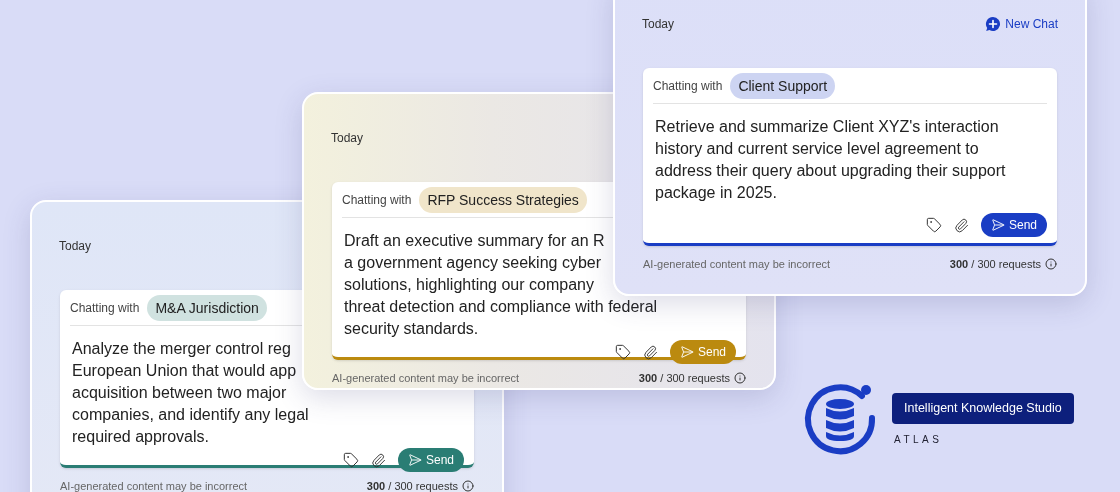 The height and width of the screenshot is (492, 1120). Describe the element at coordinates (716, 193) in the screenshot. I see `prompt-text: package in 2025.` at that location.